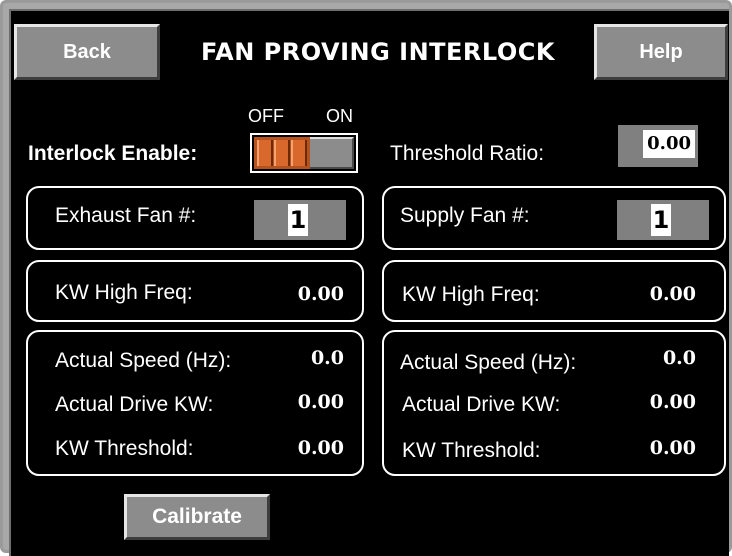 The image size is (732, 556). What do you see at coordinates (339, 116) in the screenshot?
I see `toggle-on-label: ON` at bounding box center [339, 116].